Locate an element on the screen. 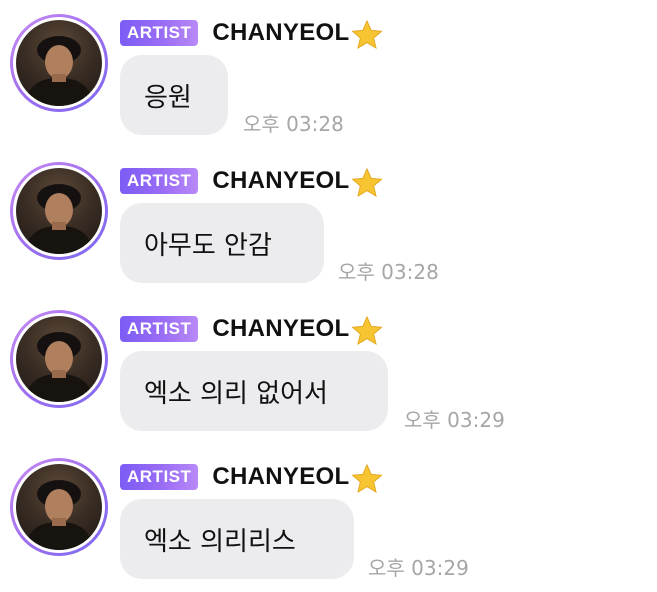  message-bubble: 응원 is located at coordinates (174, 95).